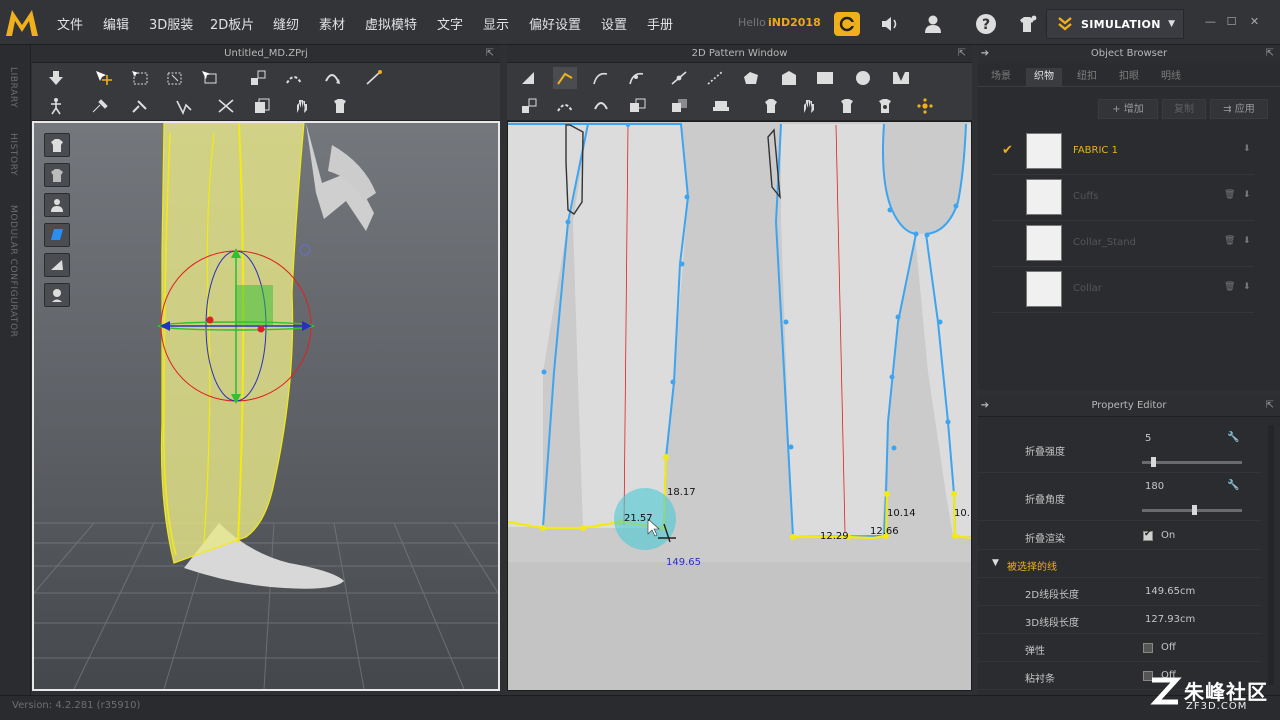 The width and height of the screenshot is (1280, 720). Describe the element at coordinates (601, 106) in the screenshot. I see `multi-sew-icon` at that location.